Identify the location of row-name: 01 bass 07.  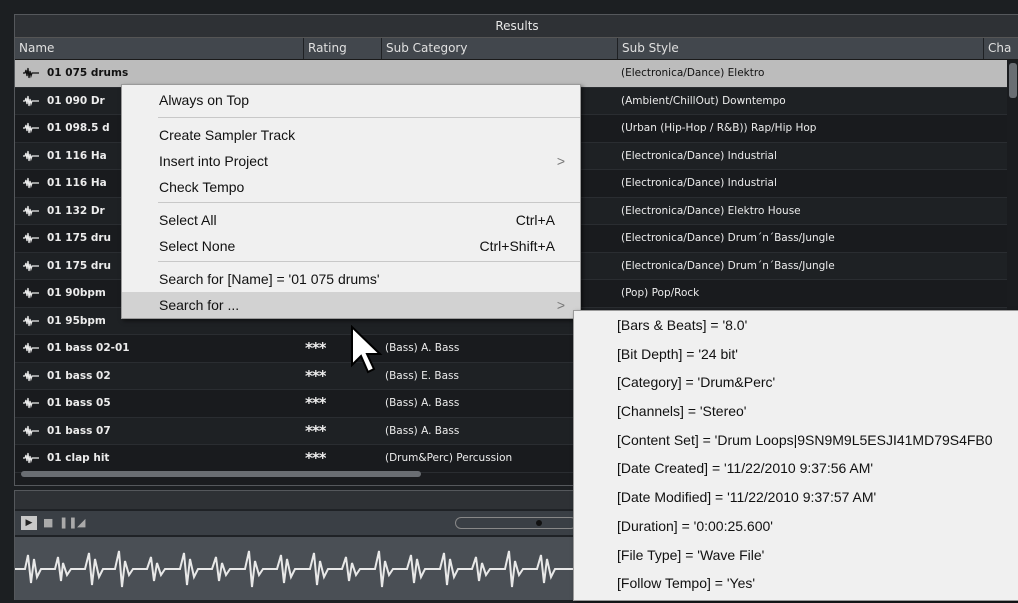
(79, 430).